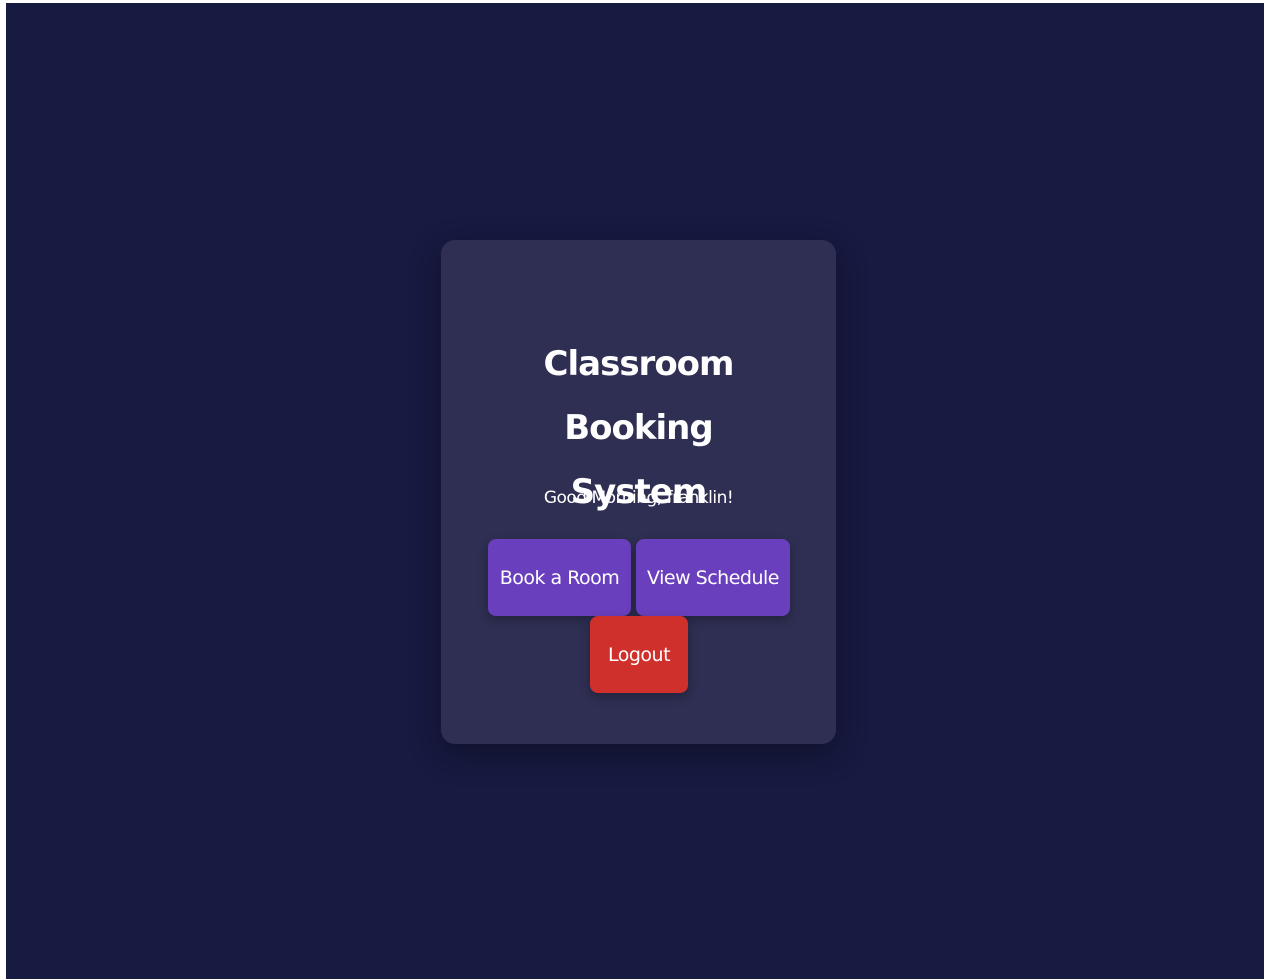 The width and height of the screenshot is (1264, 979). I want to click on greeting-text: Good Morning, franklin!, so click(638, 498).